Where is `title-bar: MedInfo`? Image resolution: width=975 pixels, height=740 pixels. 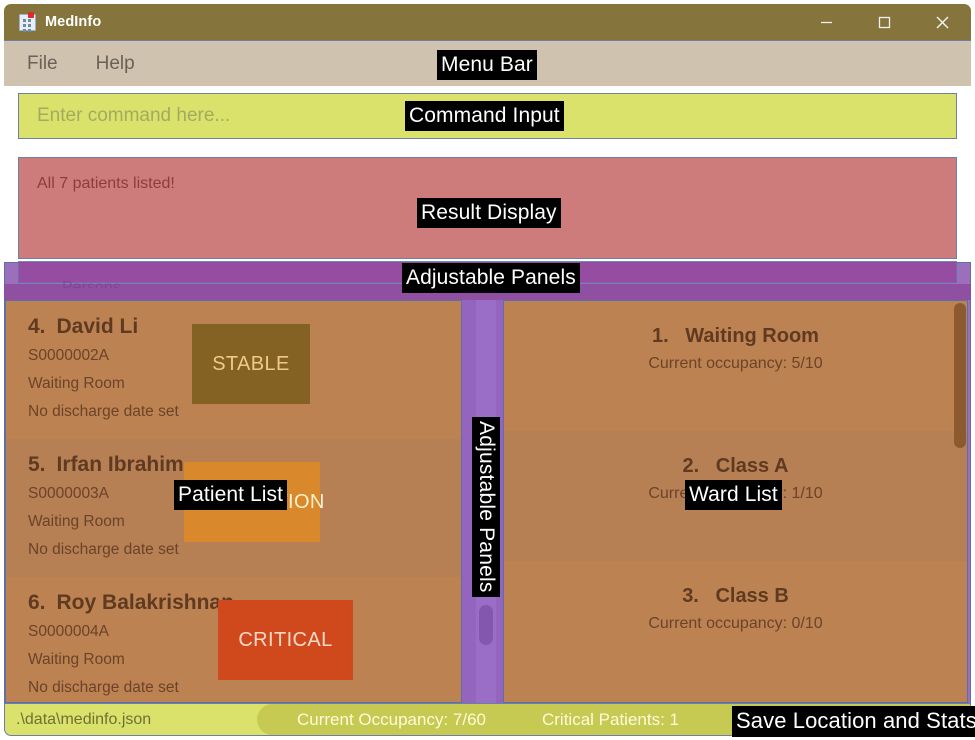 title-bar: MedInfo is located at coordinates (487, 22).